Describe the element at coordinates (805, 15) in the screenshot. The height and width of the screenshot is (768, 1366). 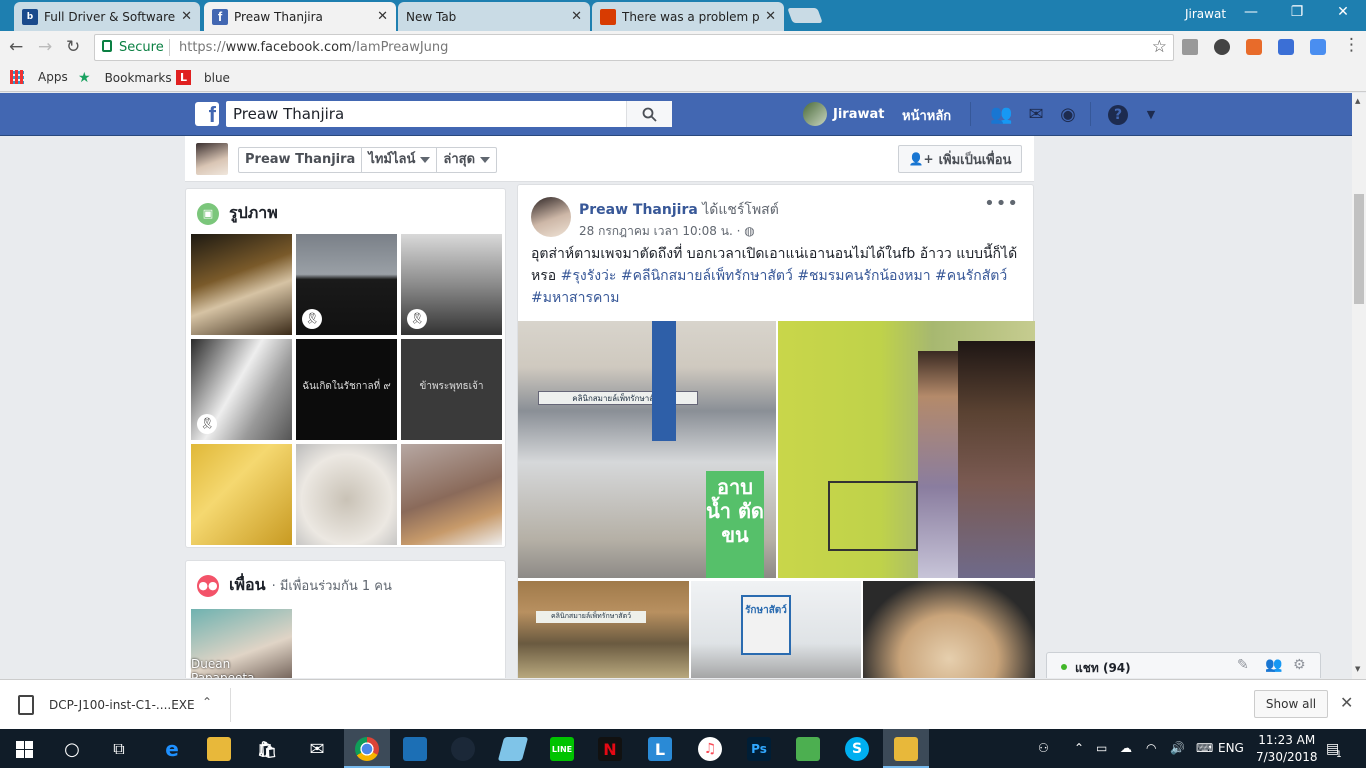
I see `new-tab-button` at that location.